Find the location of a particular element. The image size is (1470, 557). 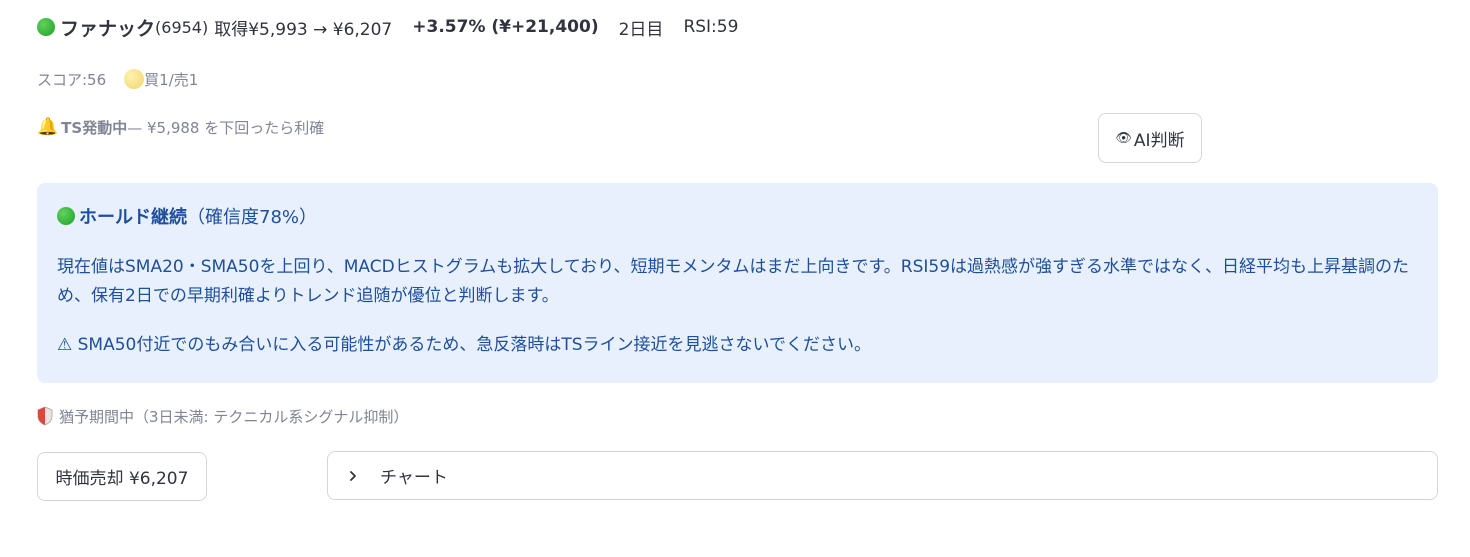

bell-icon: 🔔 is located at coordinates (48, 127).